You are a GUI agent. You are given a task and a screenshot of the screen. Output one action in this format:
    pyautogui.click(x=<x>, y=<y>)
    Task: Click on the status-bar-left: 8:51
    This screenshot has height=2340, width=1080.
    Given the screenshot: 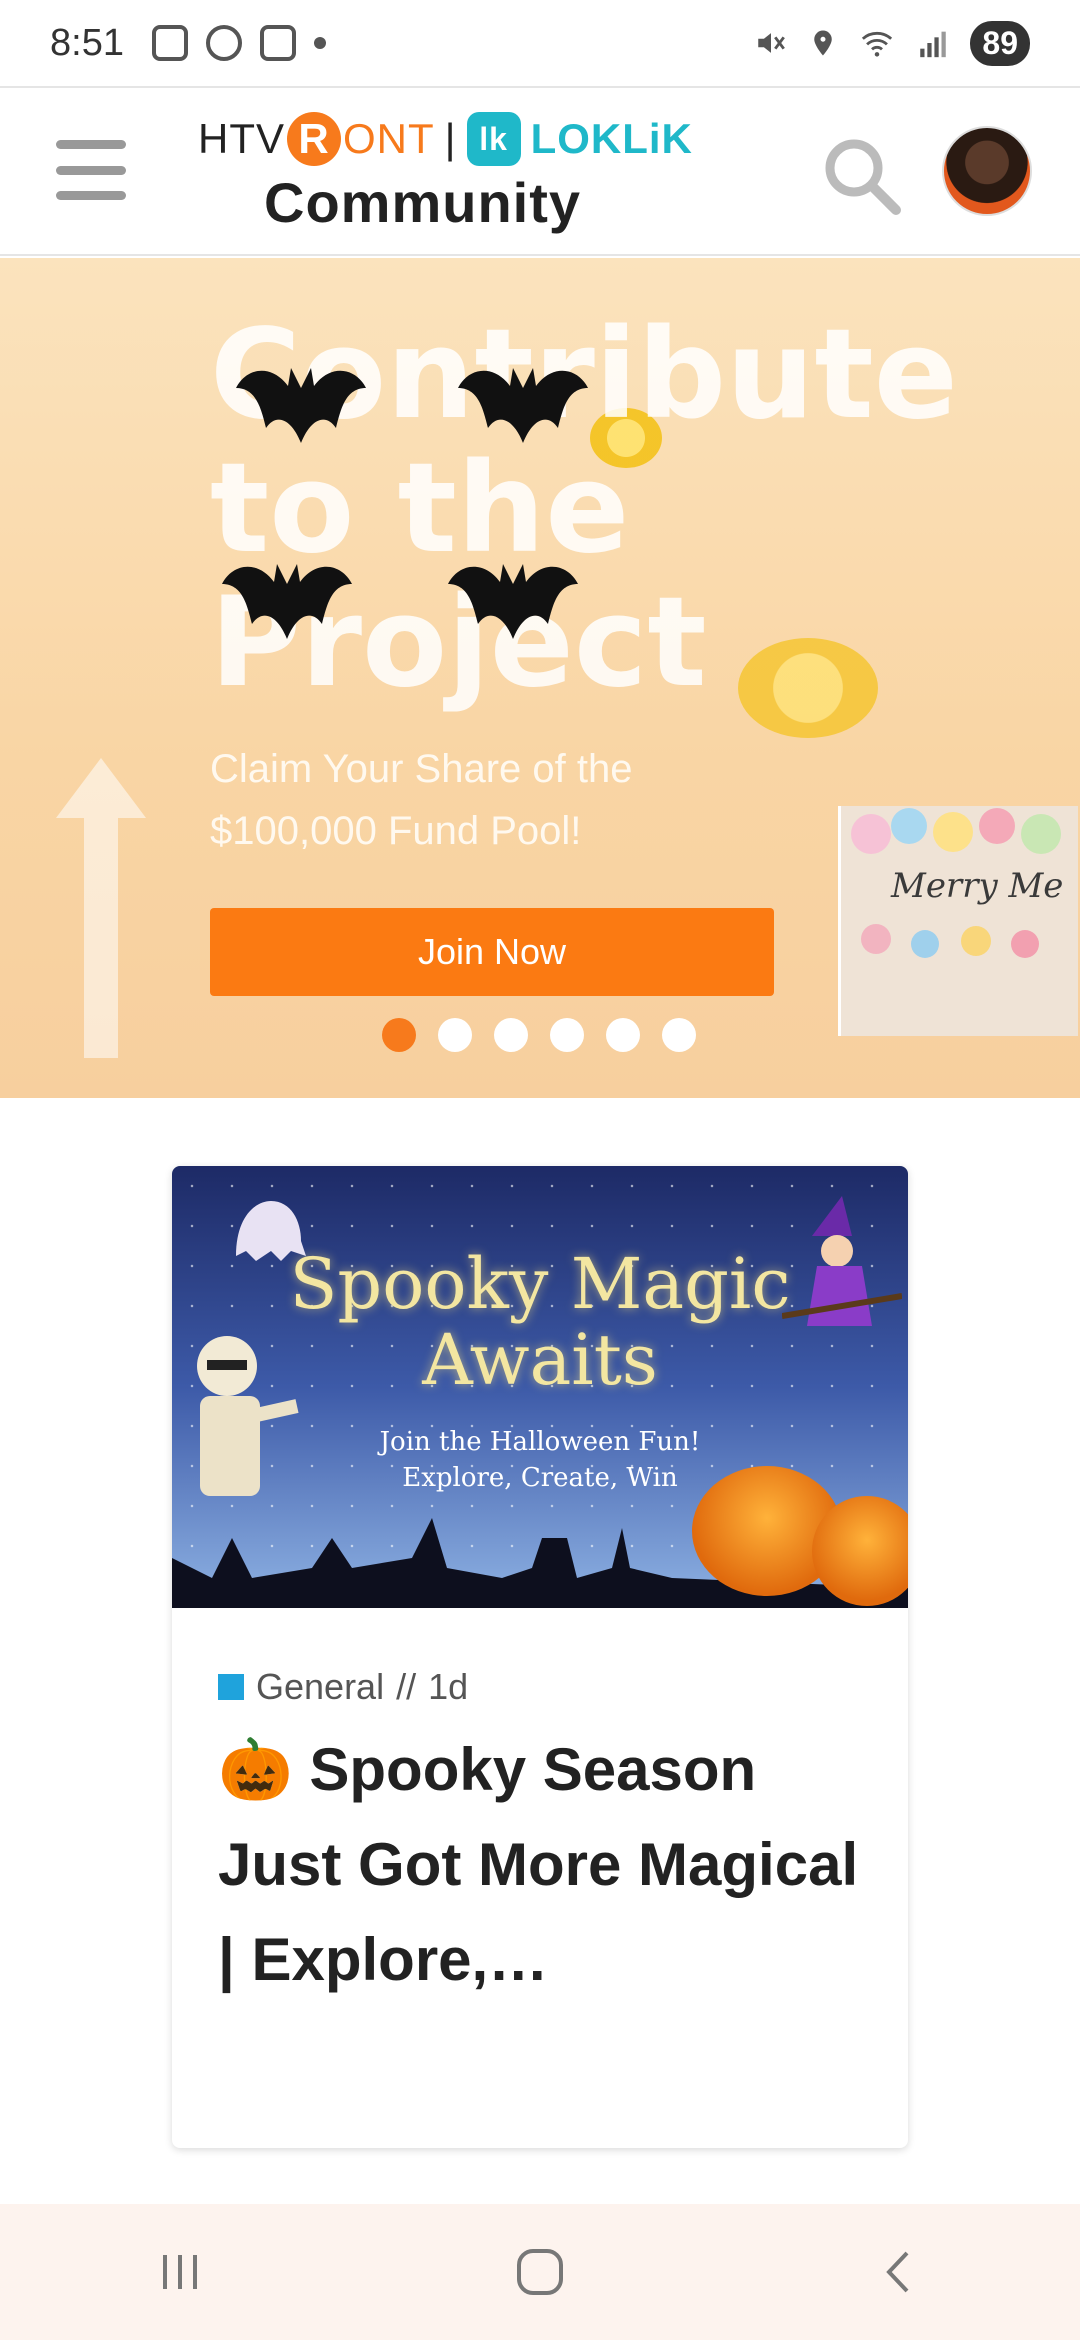 What is the action you would take?
    pyautogui.click(x=188, y=43)
    